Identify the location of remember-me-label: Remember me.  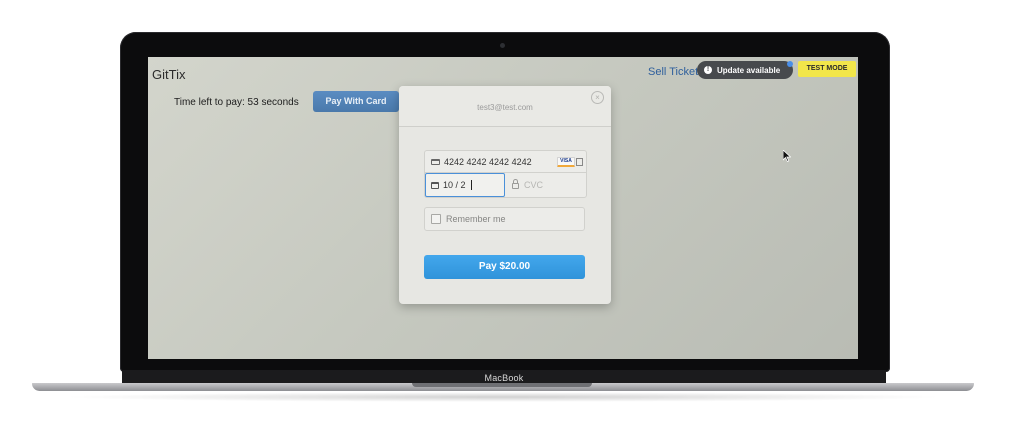
(476, 219).